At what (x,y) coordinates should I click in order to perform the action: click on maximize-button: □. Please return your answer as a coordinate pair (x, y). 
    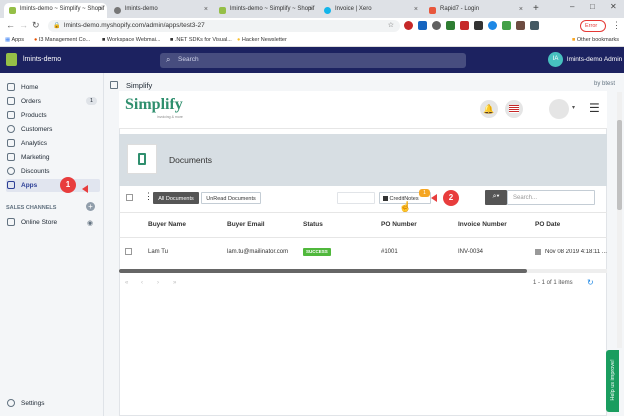
    Looking at the image, I should click on (592, 6).